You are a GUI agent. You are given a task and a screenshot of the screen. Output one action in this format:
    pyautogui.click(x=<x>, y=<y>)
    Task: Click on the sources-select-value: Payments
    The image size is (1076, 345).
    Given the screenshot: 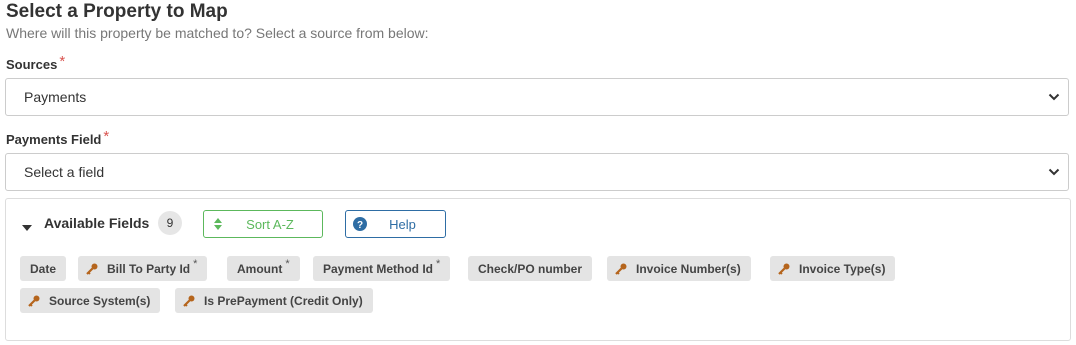 What is the action you would take?
    pyautogui.click(x=55, y=97)
    